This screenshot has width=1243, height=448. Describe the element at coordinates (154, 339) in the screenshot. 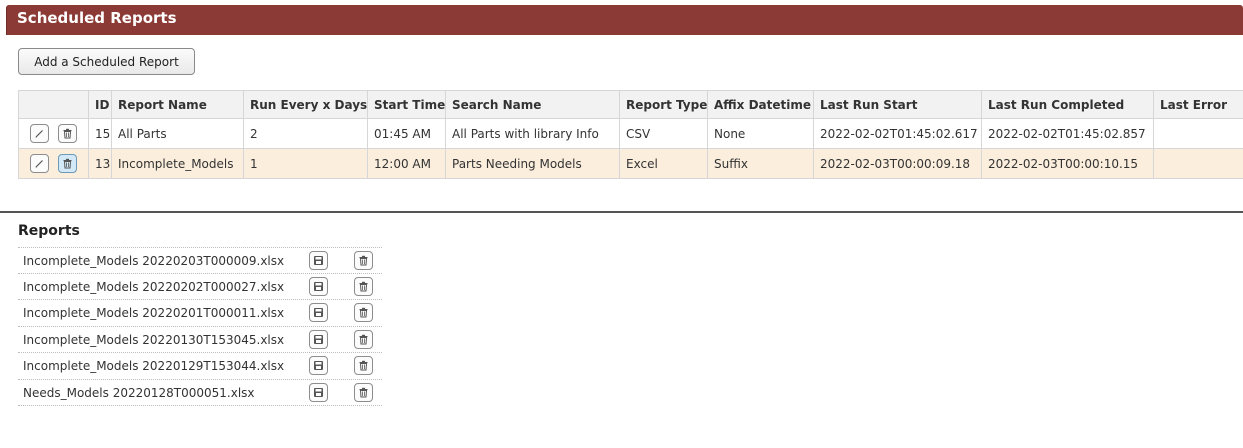

I see `report-file-name: Incomplete_Models 20220130T153045.xlsx` at that location.